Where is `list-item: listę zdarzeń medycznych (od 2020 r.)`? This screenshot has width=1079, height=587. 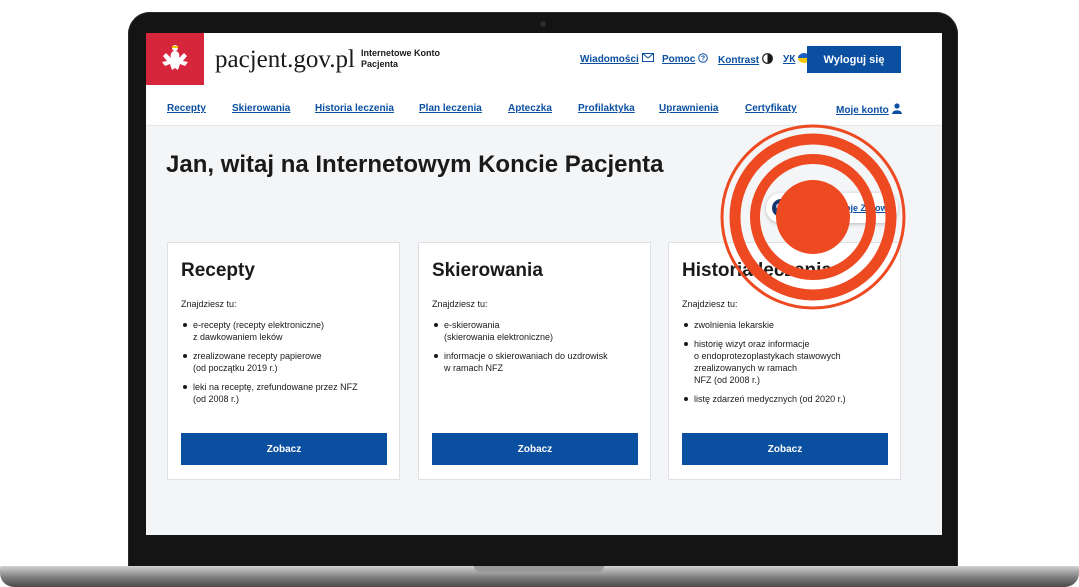
list-item: listę zdarzeń medycznych (od 2020 r.) is located at coordinates (789, 399).